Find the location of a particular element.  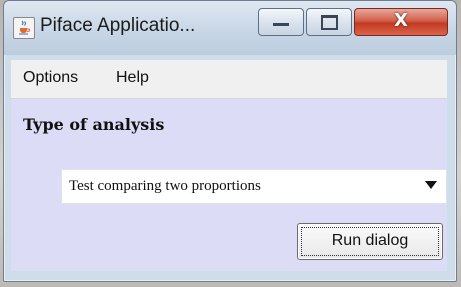

run-dialog-label: Run dialog is located at coordinates (370, 240).